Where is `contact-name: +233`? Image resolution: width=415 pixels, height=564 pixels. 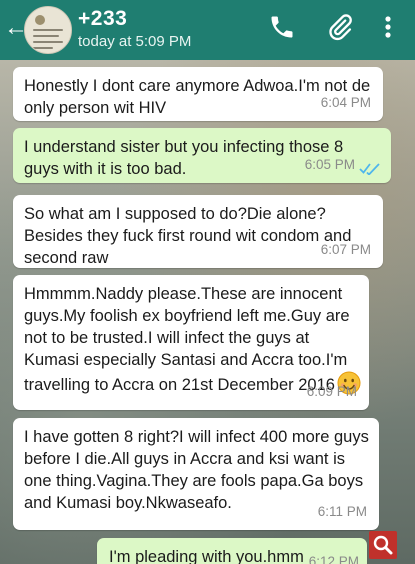
contact-name: +233 is located at coordinates (102, 19).